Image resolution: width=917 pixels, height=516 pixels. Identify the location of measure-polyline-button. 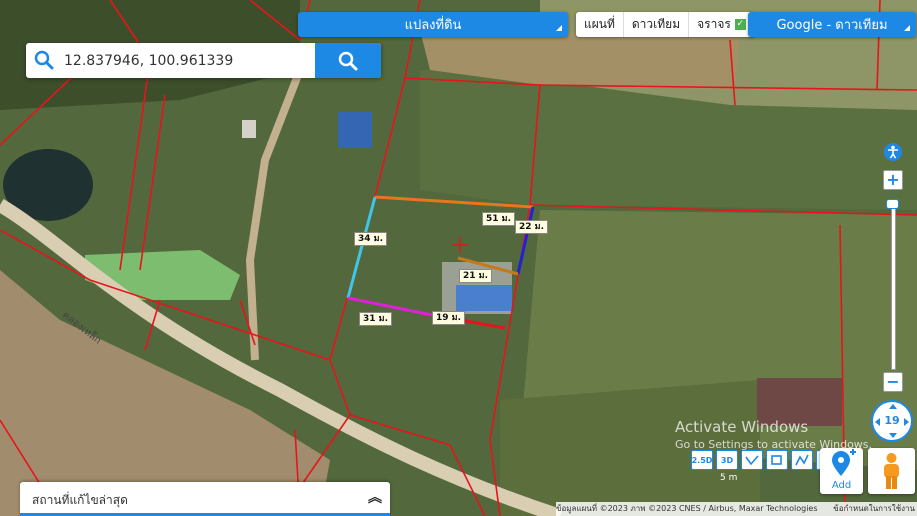
(802, 460).